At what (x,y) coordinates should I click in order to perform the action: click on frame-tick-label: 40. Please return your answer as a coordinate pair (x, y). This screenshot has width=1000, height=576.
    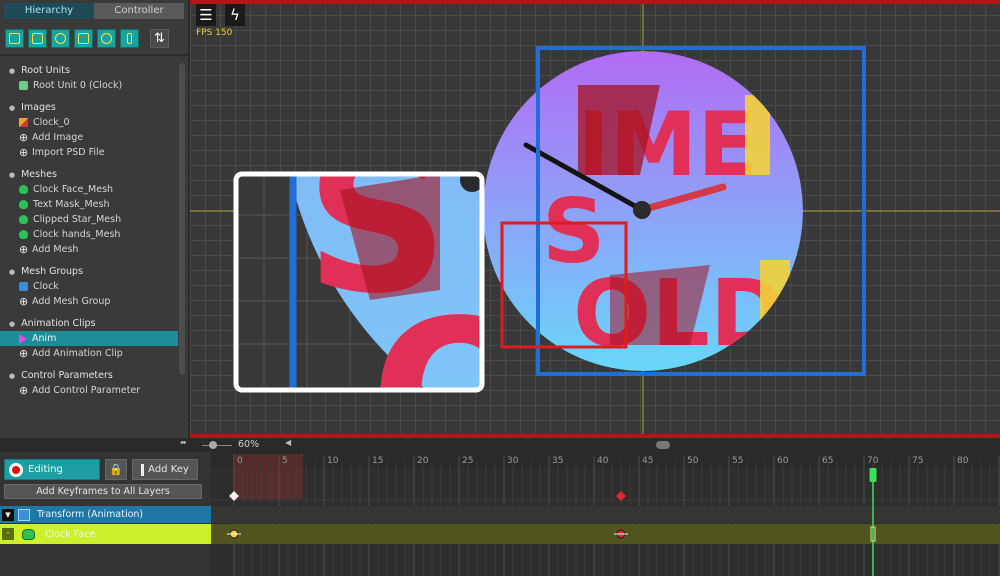
    Looking at the image, I should click on (603, 461).